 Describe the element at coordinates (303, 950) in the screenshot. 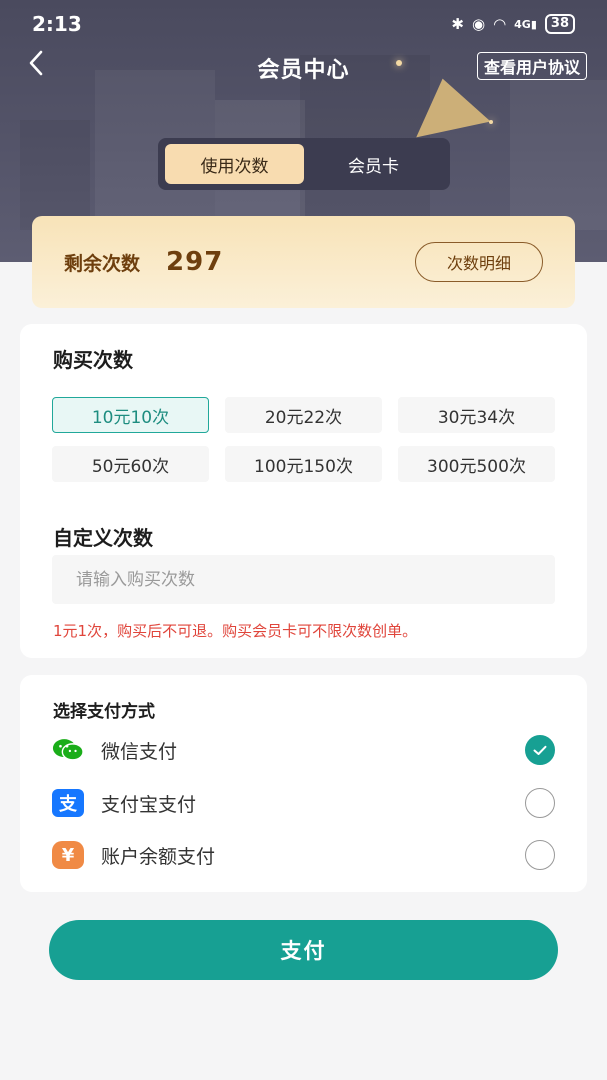

I see `pay-button: 支付` at that location.